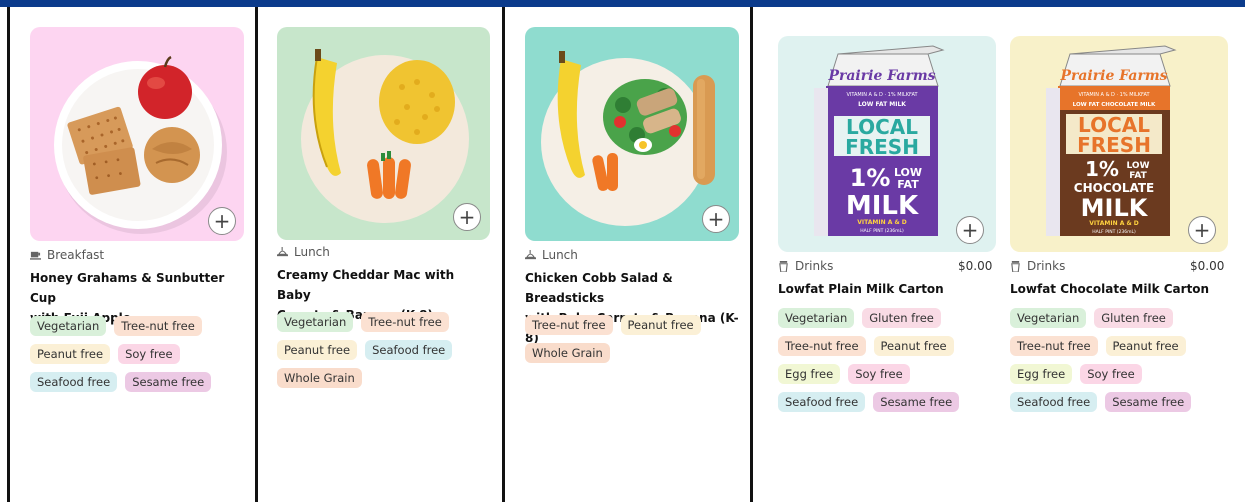 The height and width of the screenshot is (502, 1245). Describe the element at coordinates (76, 255) in the screenshot. I see `category-label: Breakfast` at that location.